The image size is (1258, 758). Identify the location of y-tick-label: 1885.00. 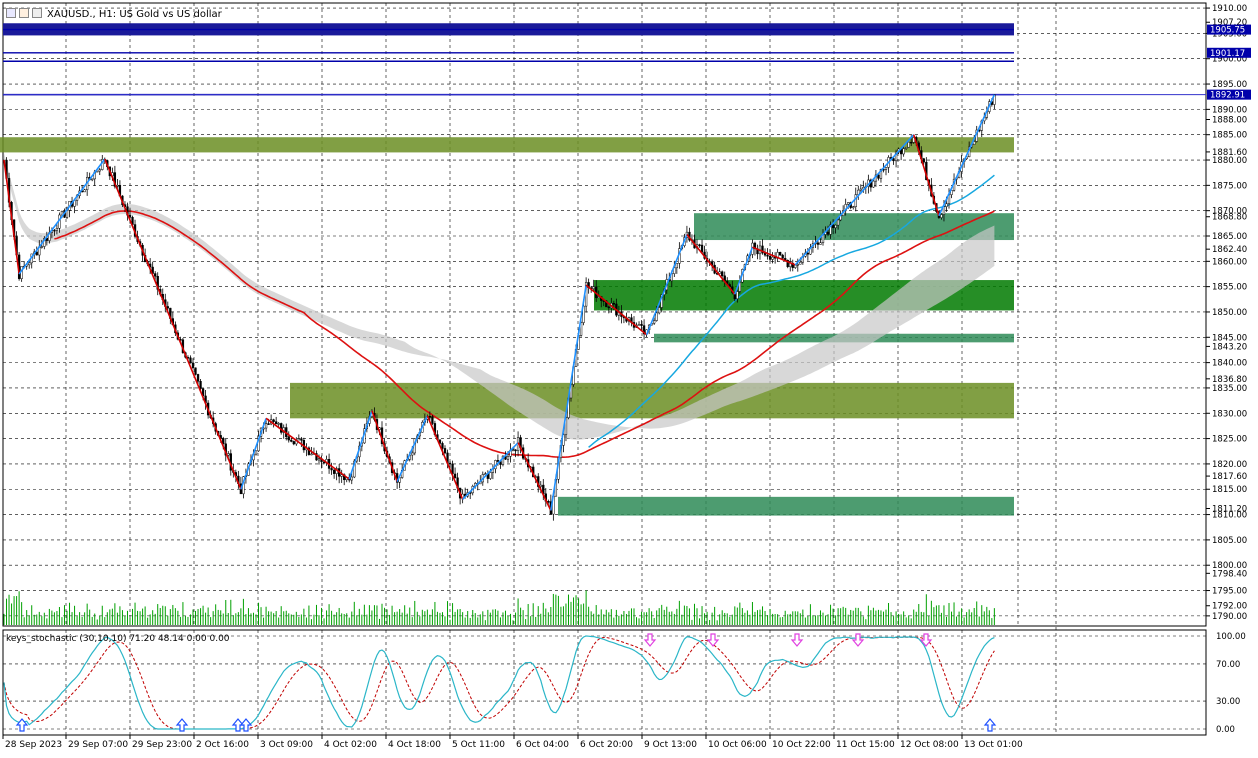
(1229, 136).